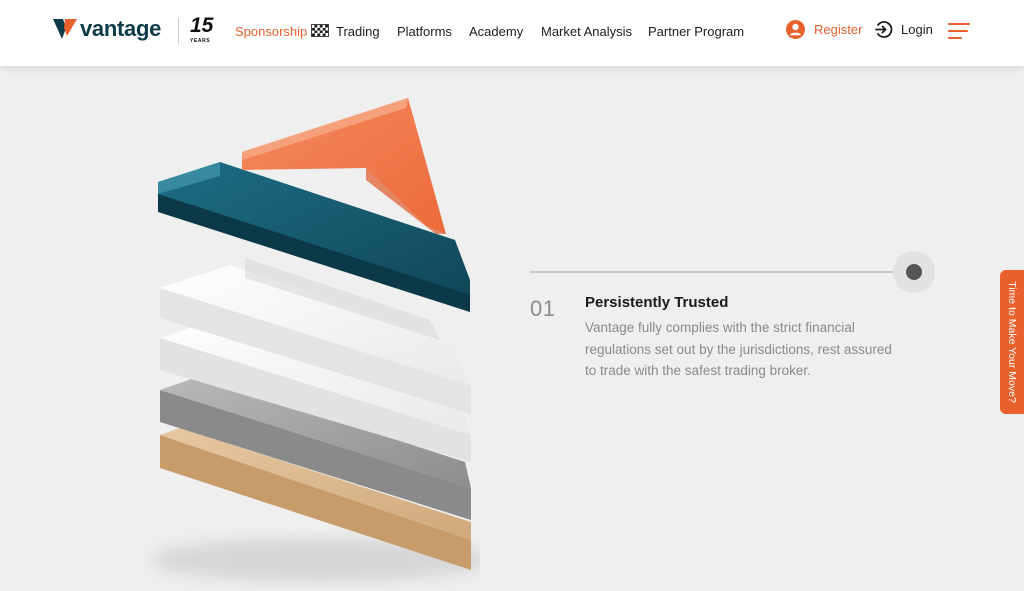 The image size is (1024, 591). Describe the element at coordinates (358, 31) in the screenshot. I see `nav-trading: Trading` at that location.